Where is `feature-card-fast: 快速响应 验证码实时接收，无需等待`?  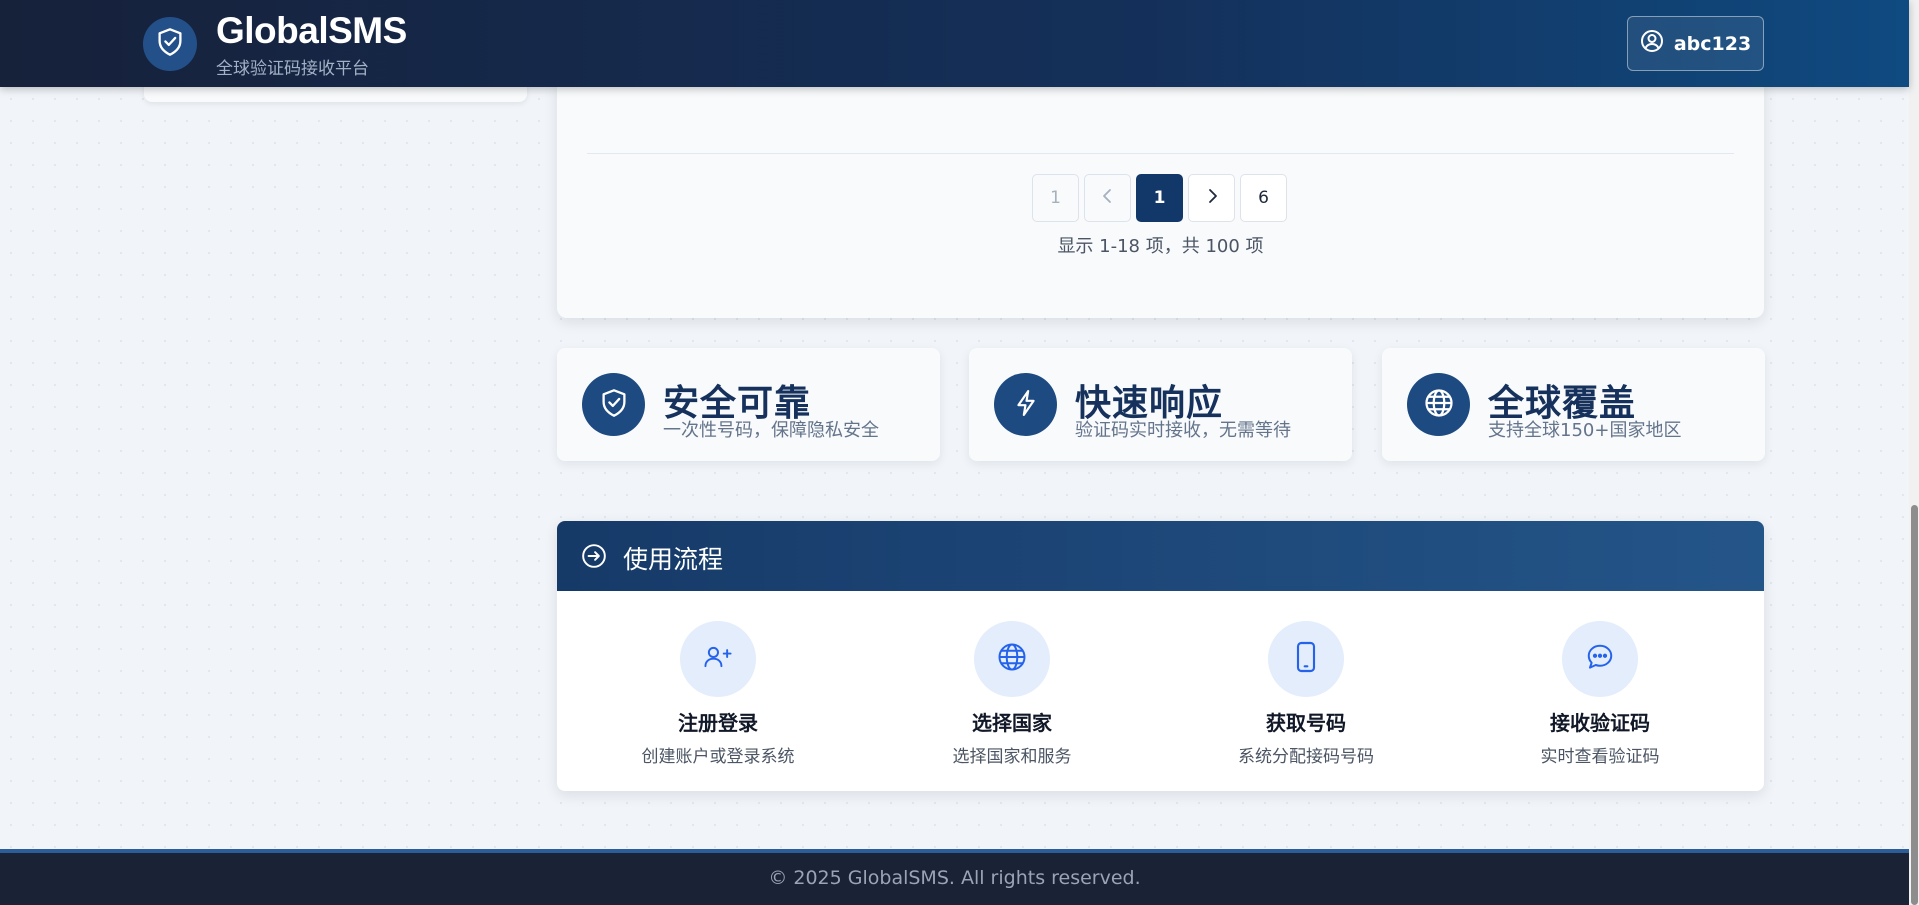
feature-card-fast: 快速响应 验证码实时接收，无需等待 is located at coordinates (1160, 404).